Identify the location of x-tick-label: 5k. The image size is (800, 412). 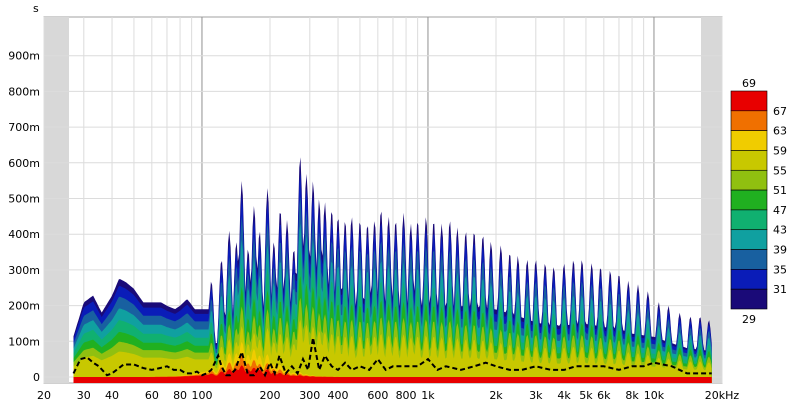
(586, 395).